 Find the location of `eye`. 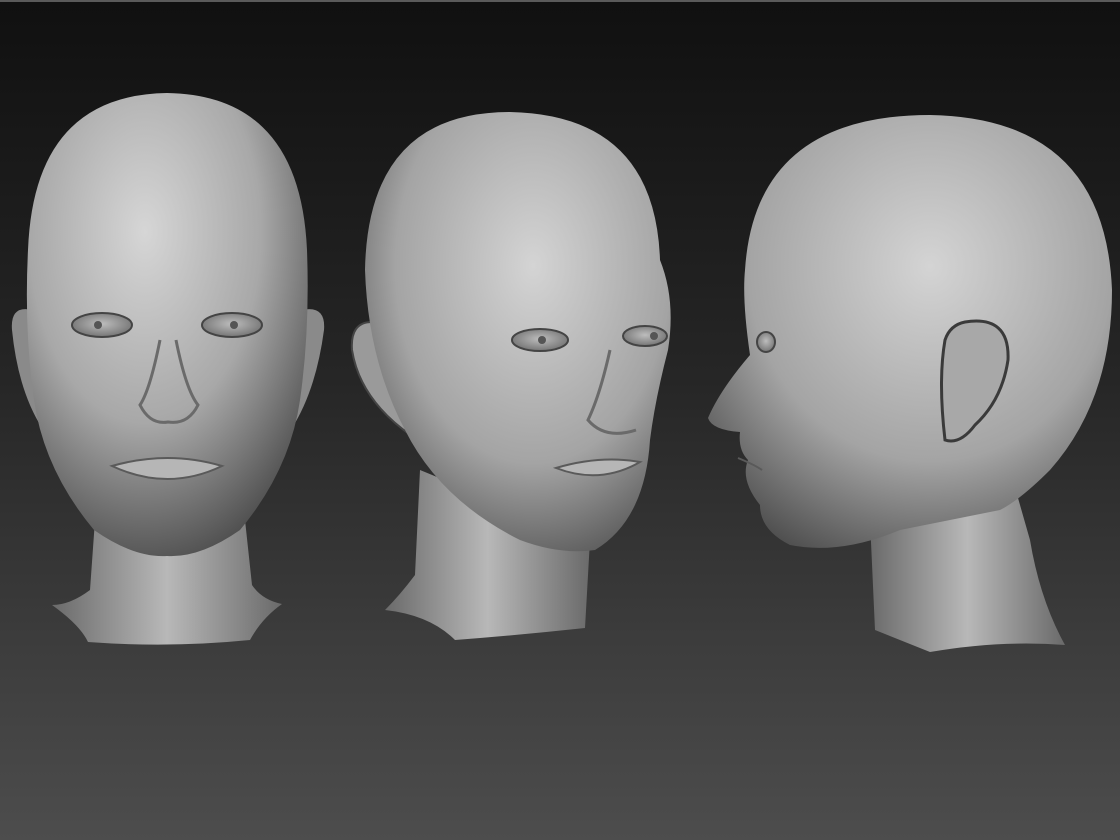

eye is located at coordinates (766, 342).